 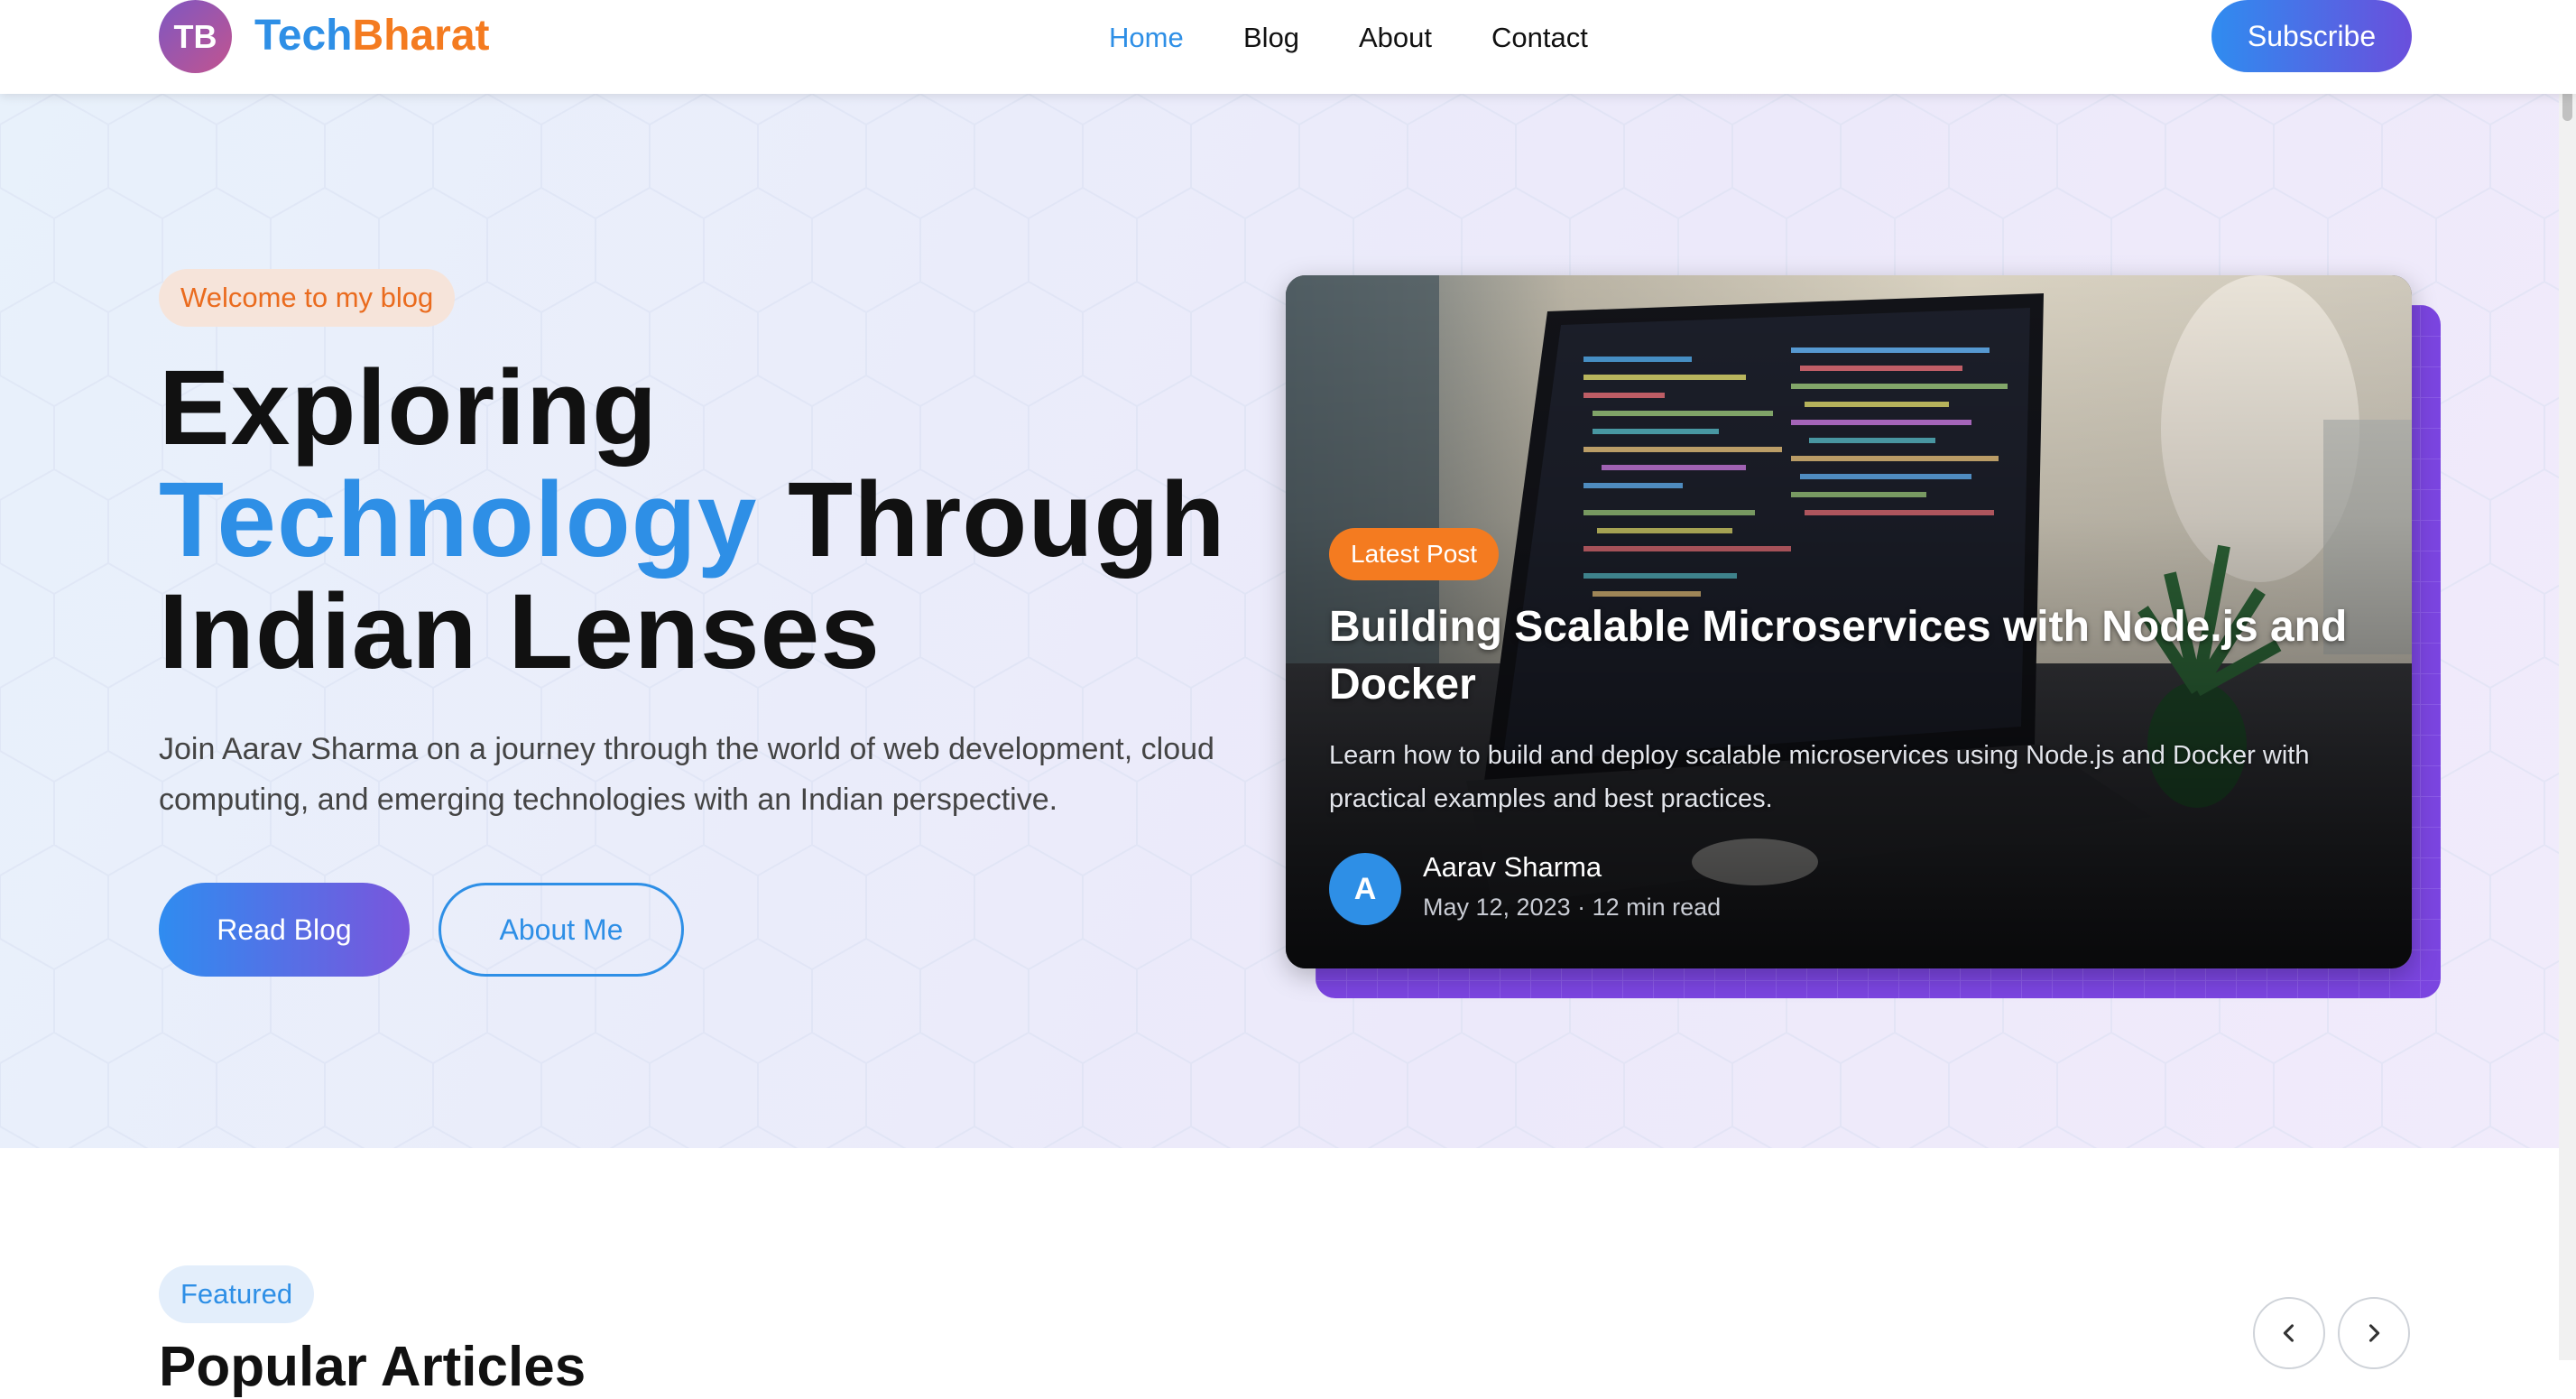 I want to click on featured-tag: Featured, so click(x=237, y=1294).